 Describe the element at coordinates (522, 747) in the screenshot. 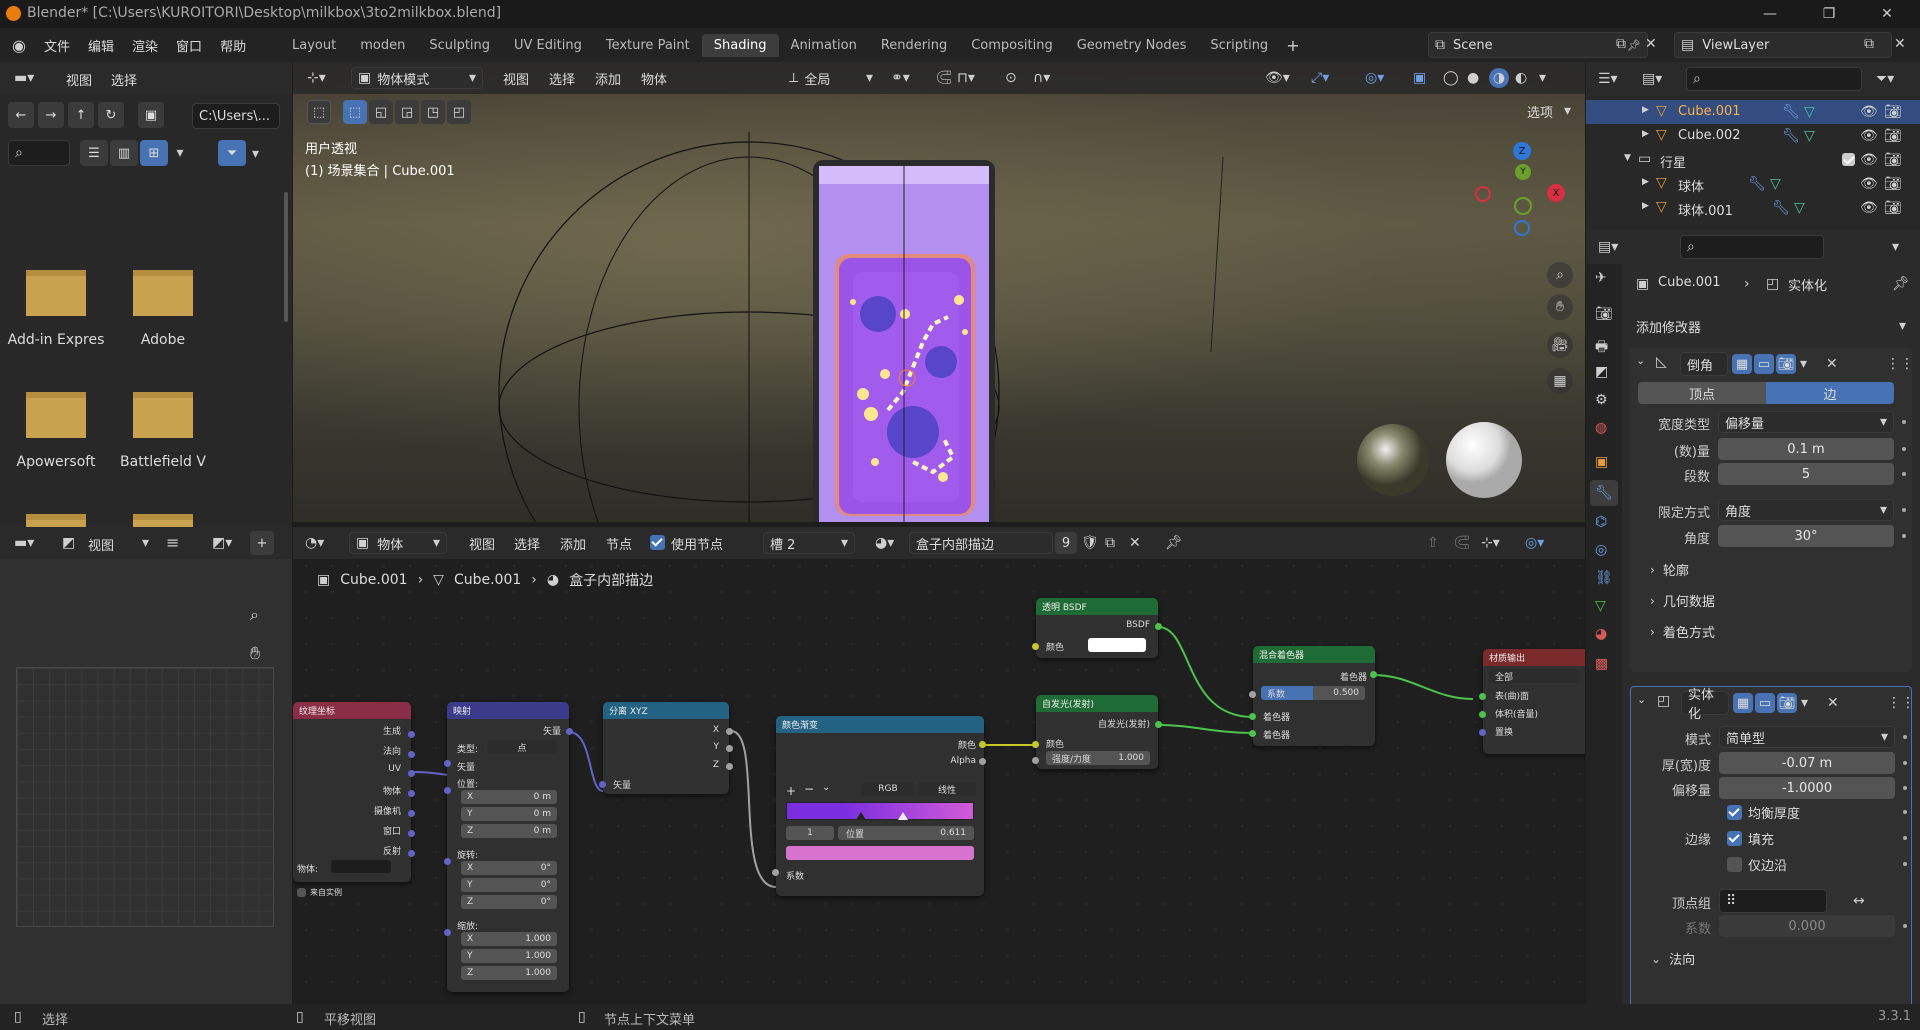

I see `mapping-type-dropdown: 点` at that location.